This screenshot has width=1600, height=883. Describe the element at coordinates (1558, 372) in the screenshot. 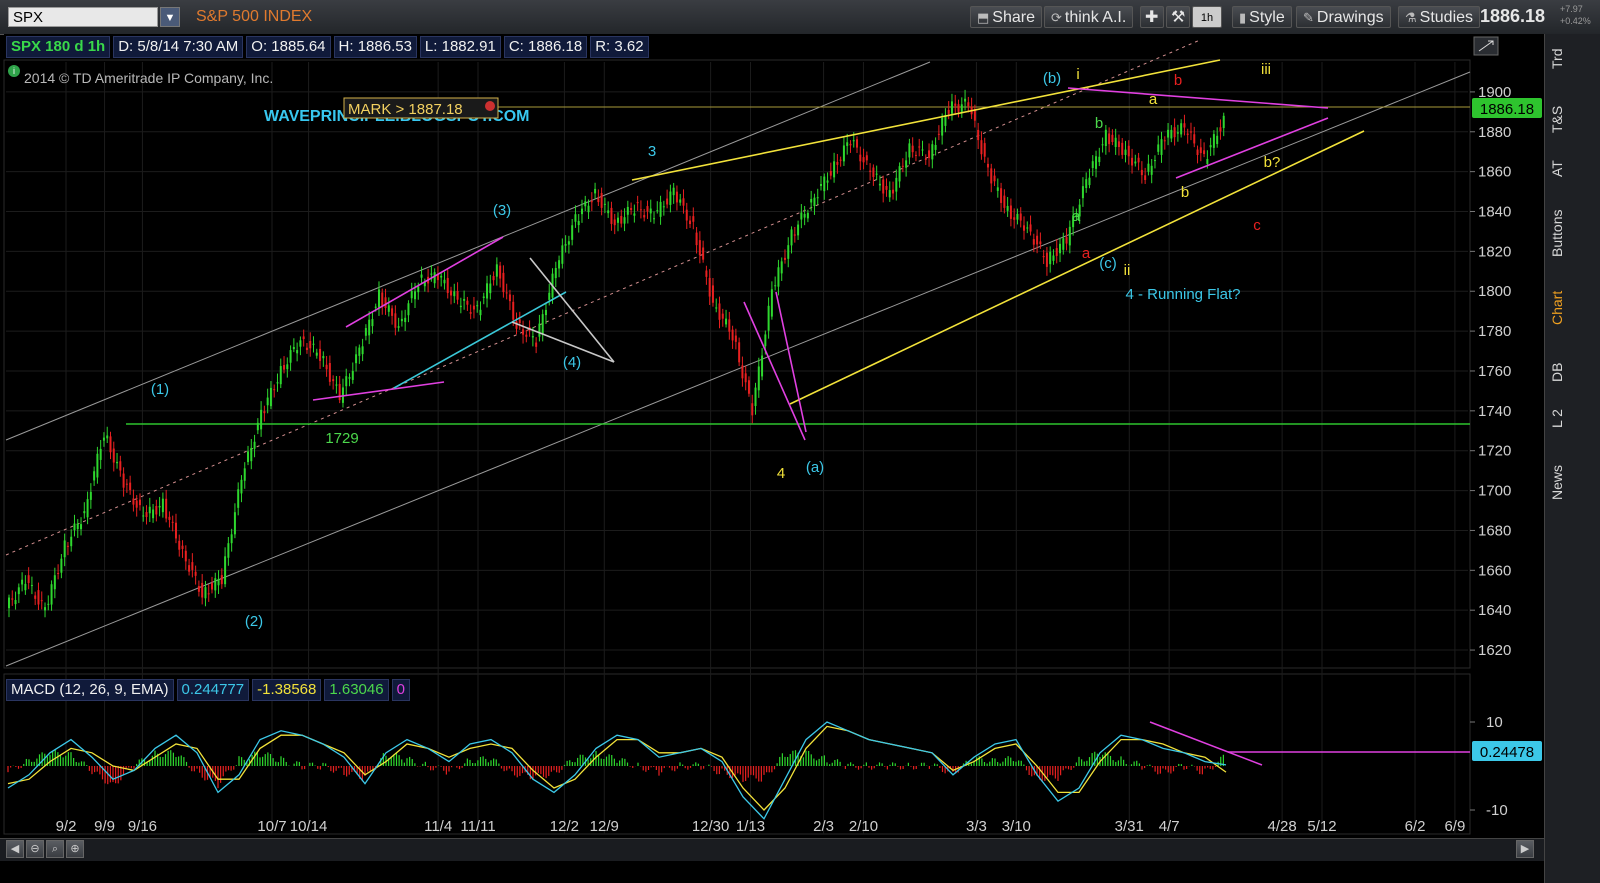

I see `tab-db: DB` at that location.